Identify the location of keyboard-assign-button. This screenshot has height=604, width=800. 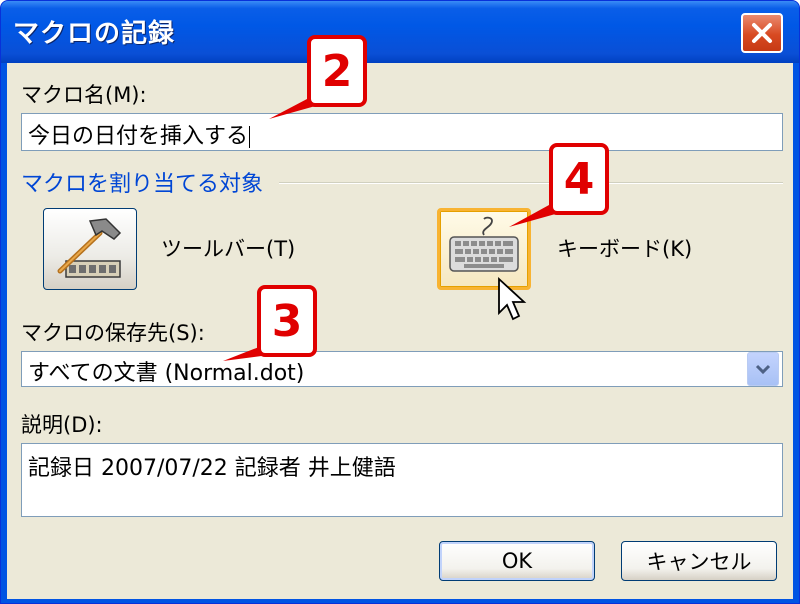
(484, 249).